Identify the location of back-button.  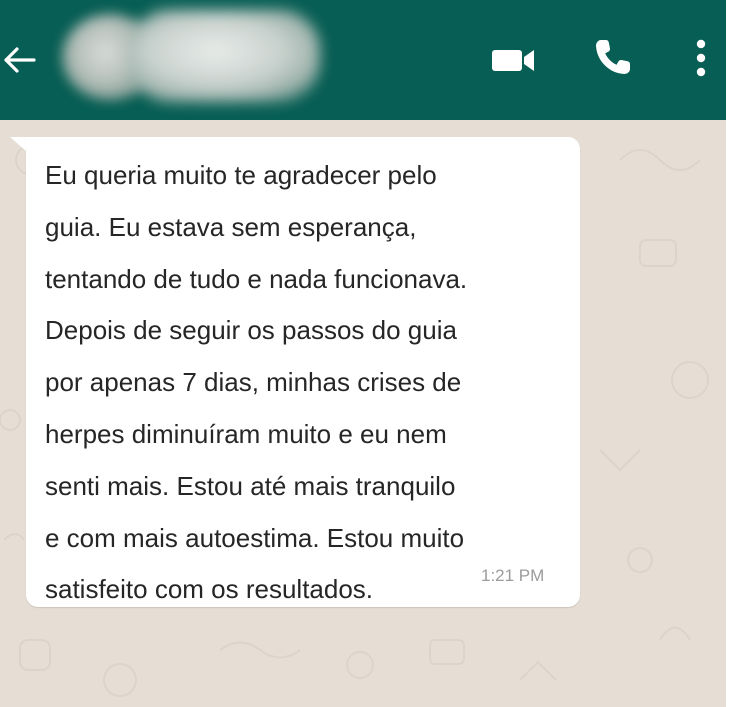
(20, 60).